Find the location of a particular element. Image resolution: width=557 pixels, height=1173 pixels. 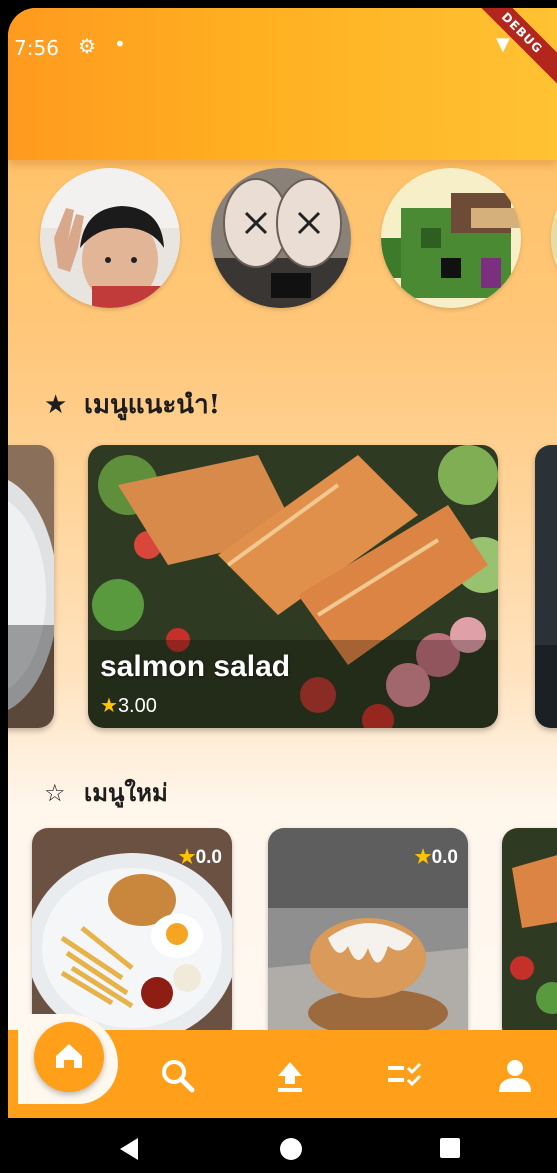

new-menu-card-next is located at coordinates (529, 935).